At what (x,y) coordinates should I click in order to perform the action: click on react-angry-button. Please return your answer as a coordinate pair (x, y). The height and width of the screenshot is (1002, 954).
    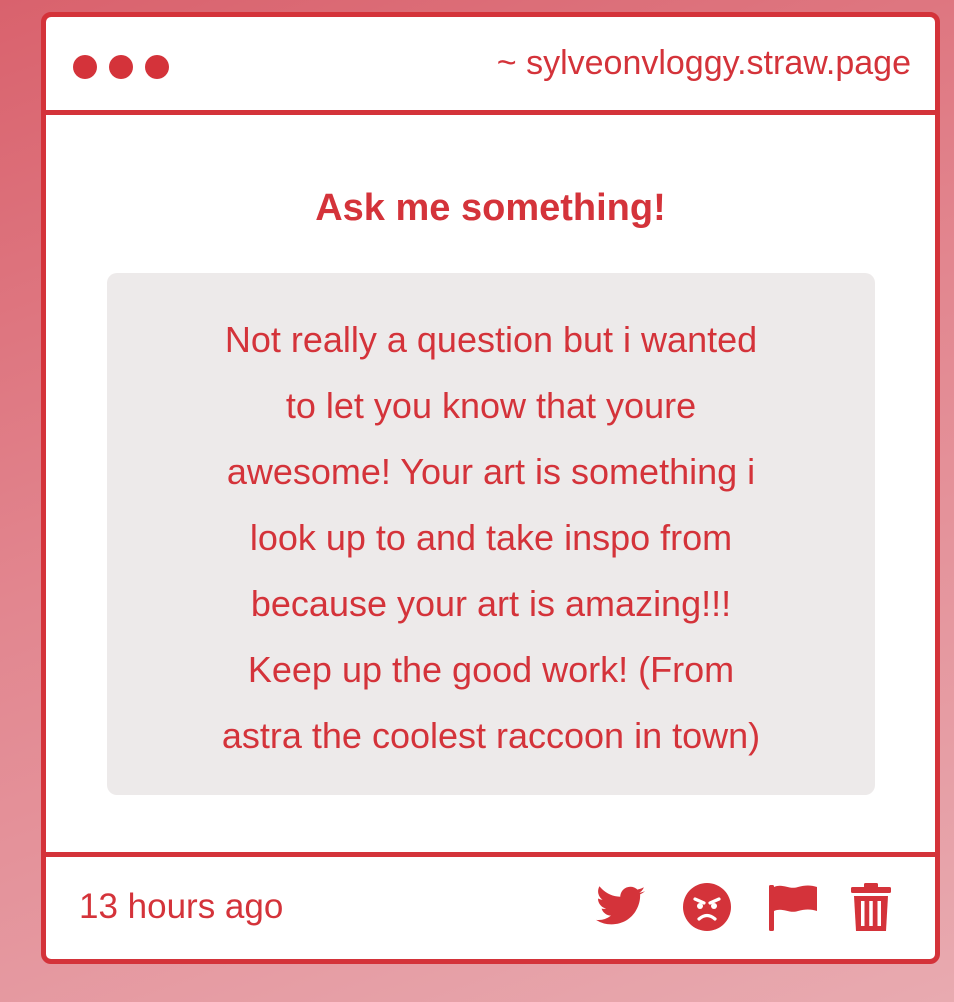
    Looking at the image, I should click on (707, 907).